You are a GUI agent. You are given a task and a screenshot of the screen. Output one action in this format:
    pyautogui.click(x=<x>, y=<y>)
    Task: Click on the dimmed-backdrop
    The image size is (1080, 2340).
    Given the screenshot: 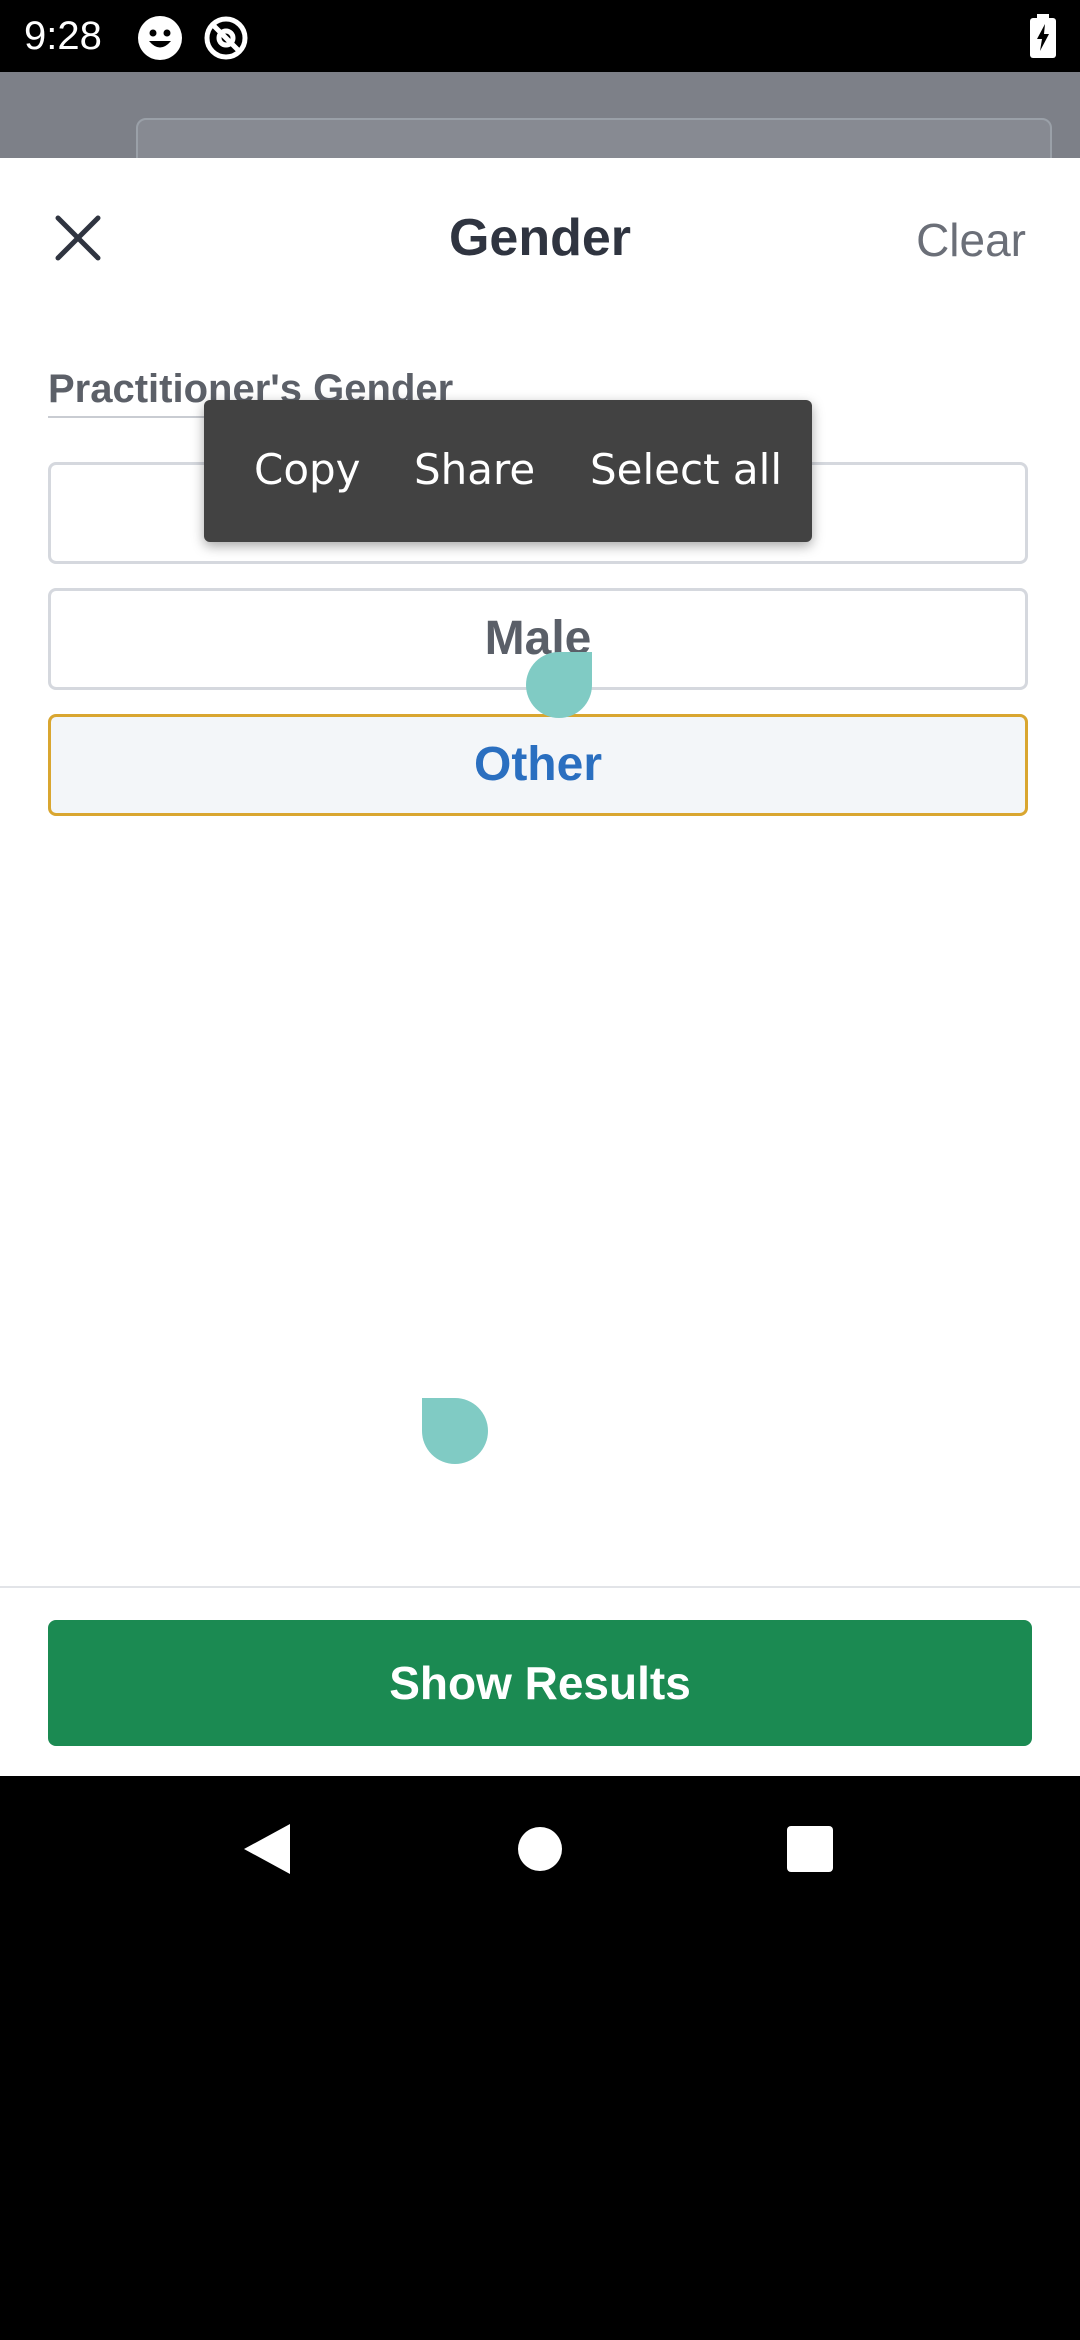 What is the action you would take?
    pyautogui.click(x=540, y=115)
    